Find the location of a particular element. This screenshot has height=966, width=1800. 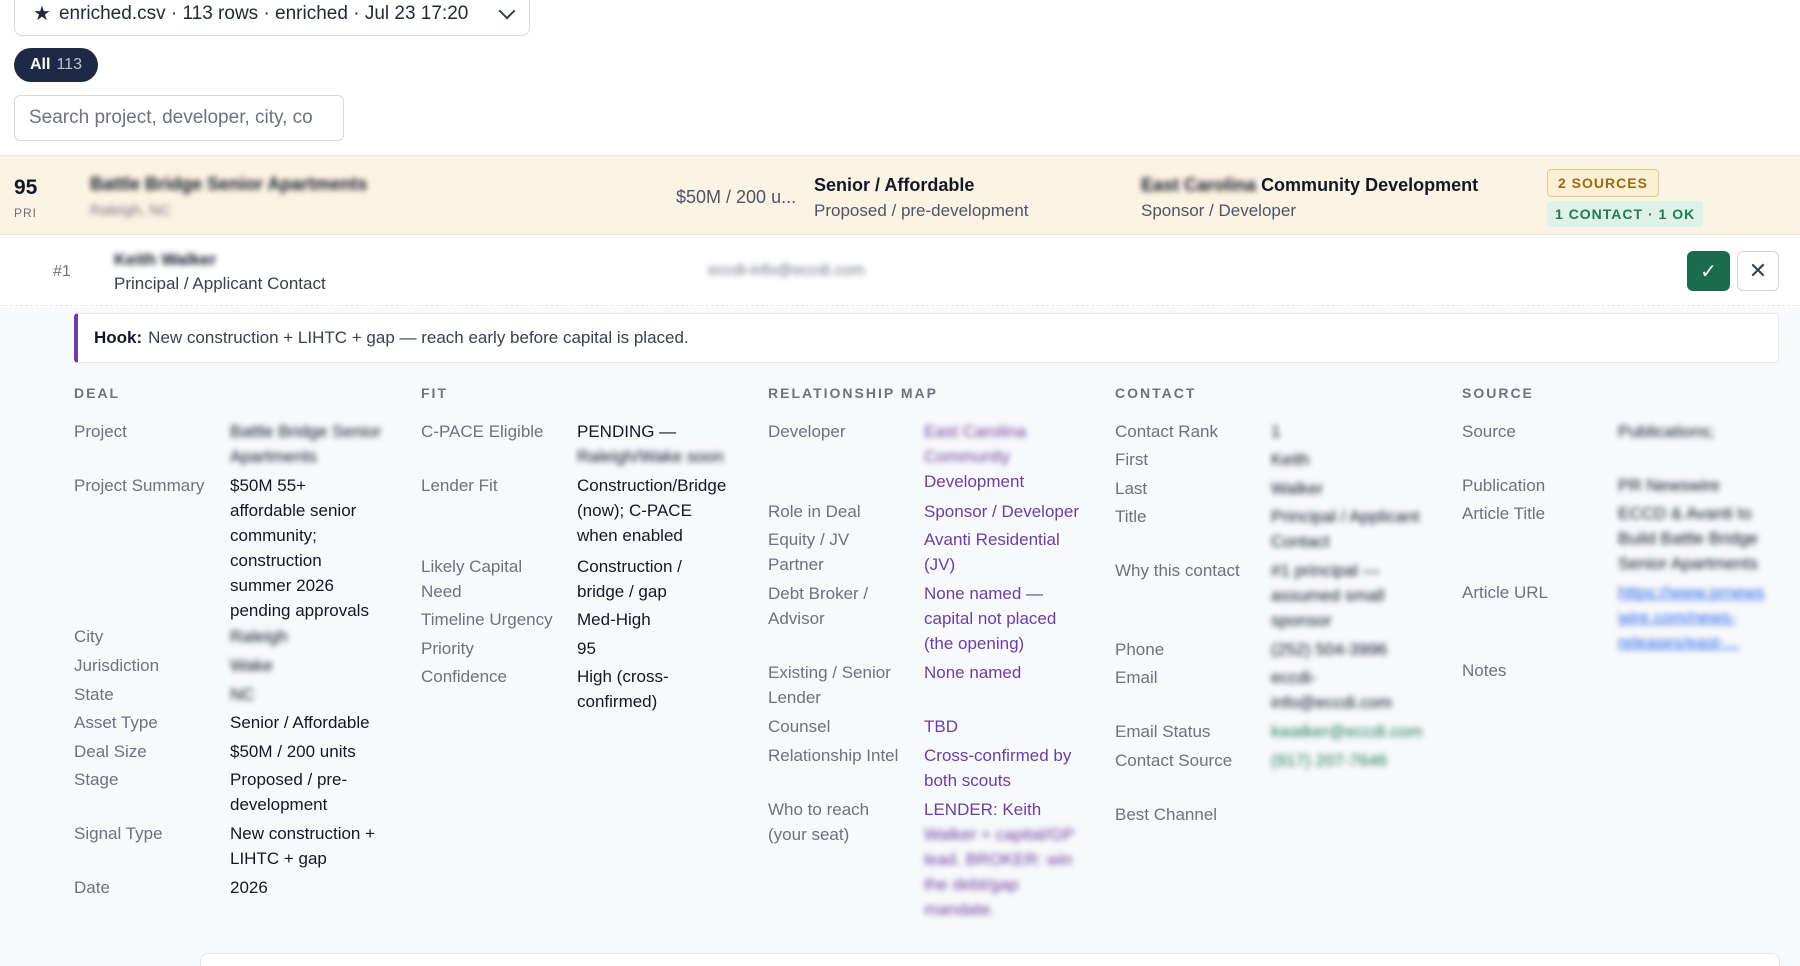

field-label-line: Existing / Senior is located at coordinates (829, 672).